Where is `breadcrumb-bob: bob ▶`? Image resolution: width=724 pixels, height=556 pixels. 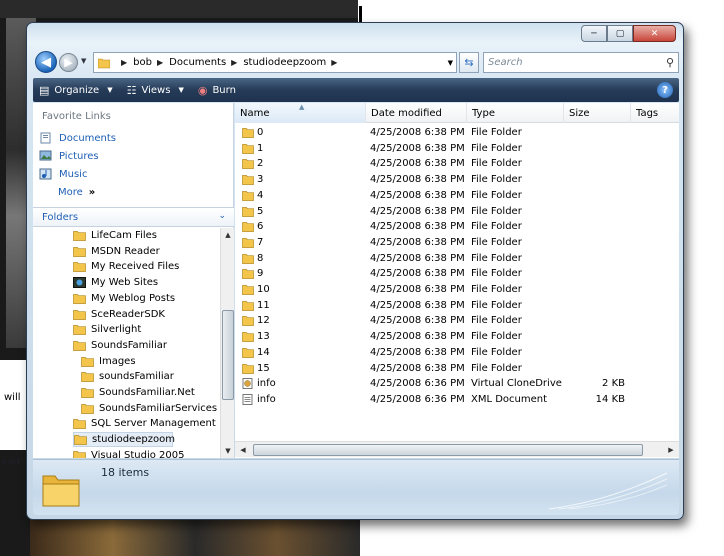 breadcrumb-bob: bob ▶ is located at coordinates (148, 62).